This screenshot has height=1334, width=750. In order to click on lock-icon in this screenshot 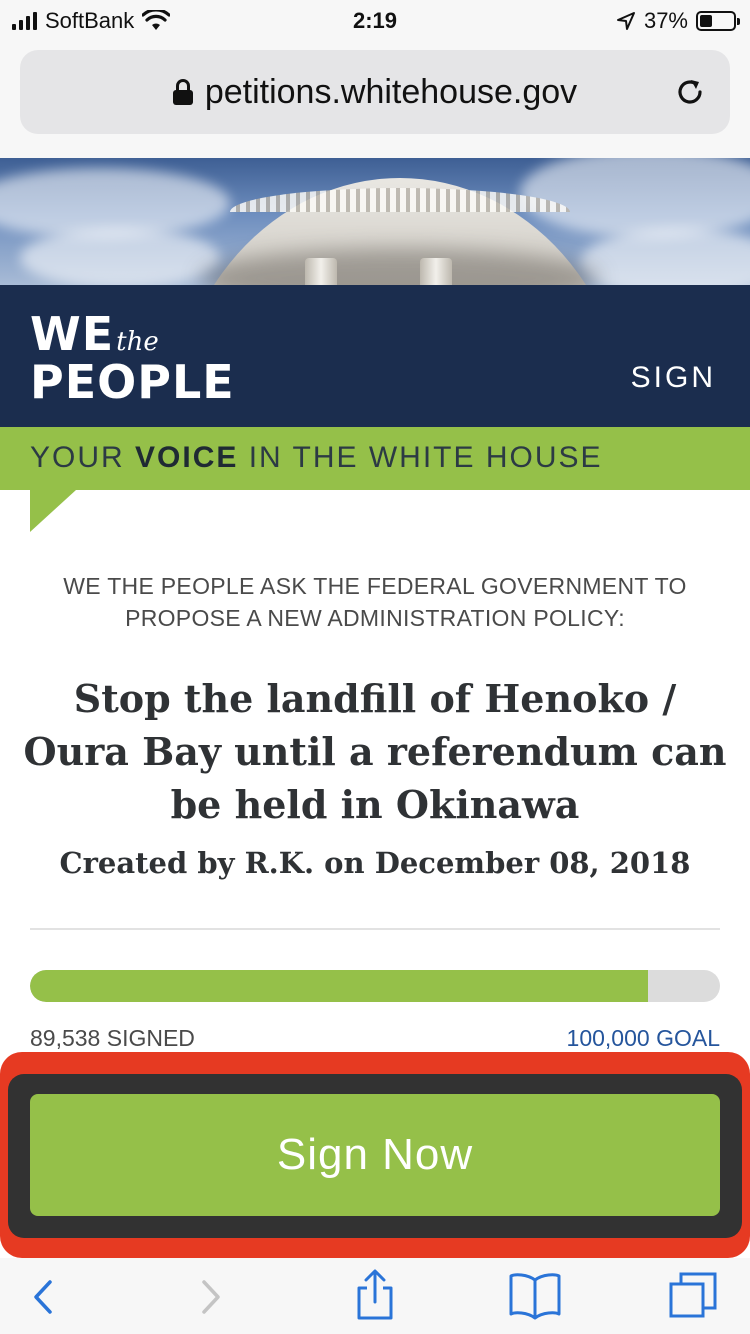, I will do `click(182, 92)`.